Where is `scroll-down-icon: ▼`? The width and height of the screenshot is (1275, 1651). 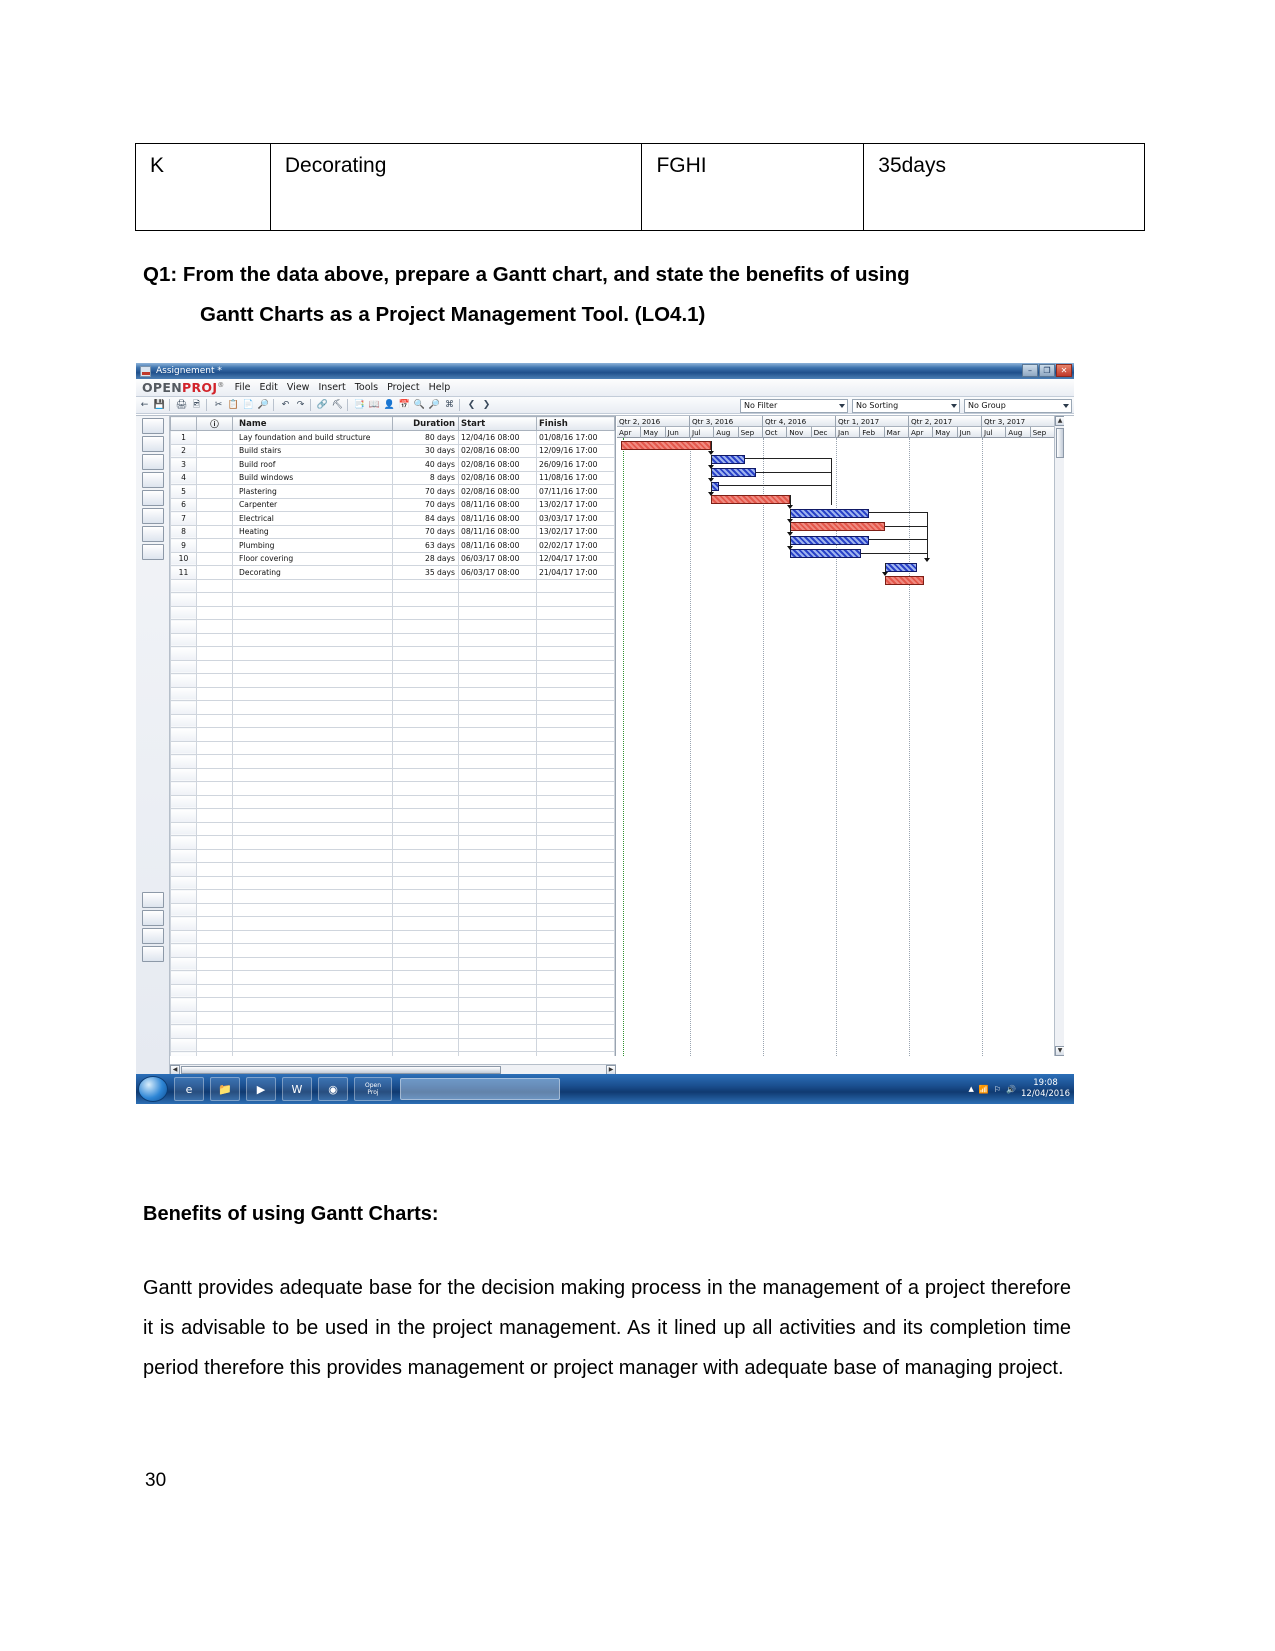 scroll-down-icon: ▼ is located at coordinates (1059, 1051).